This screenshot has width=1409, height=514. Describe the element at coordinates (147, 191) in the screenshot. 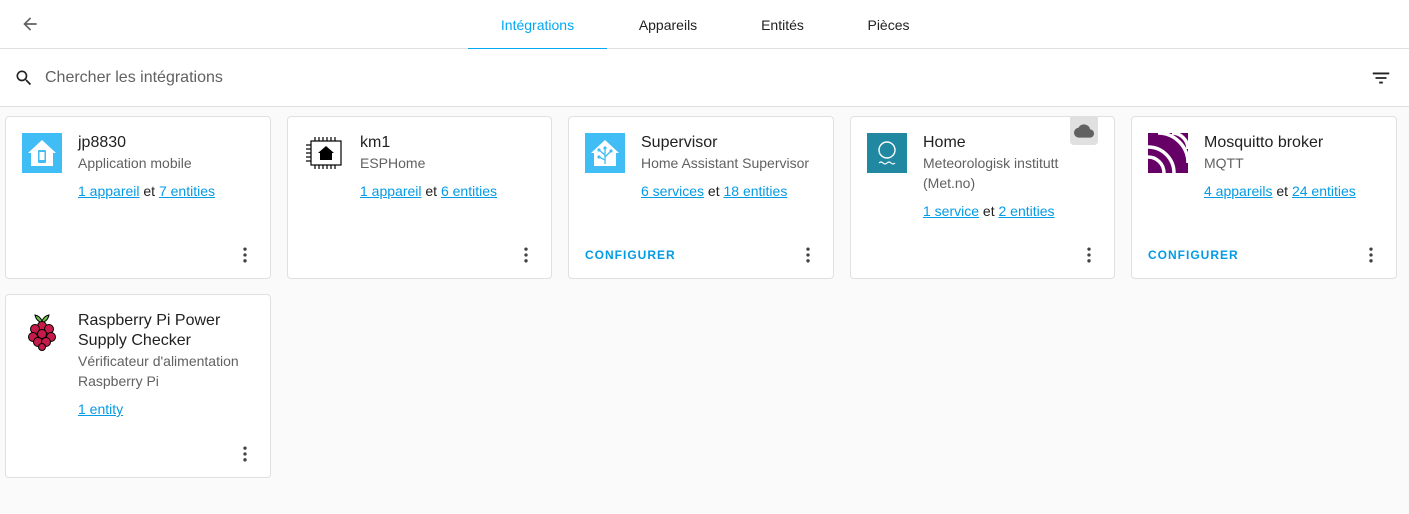

I see `card-links: 1 appareil et 7 entities` at that location.